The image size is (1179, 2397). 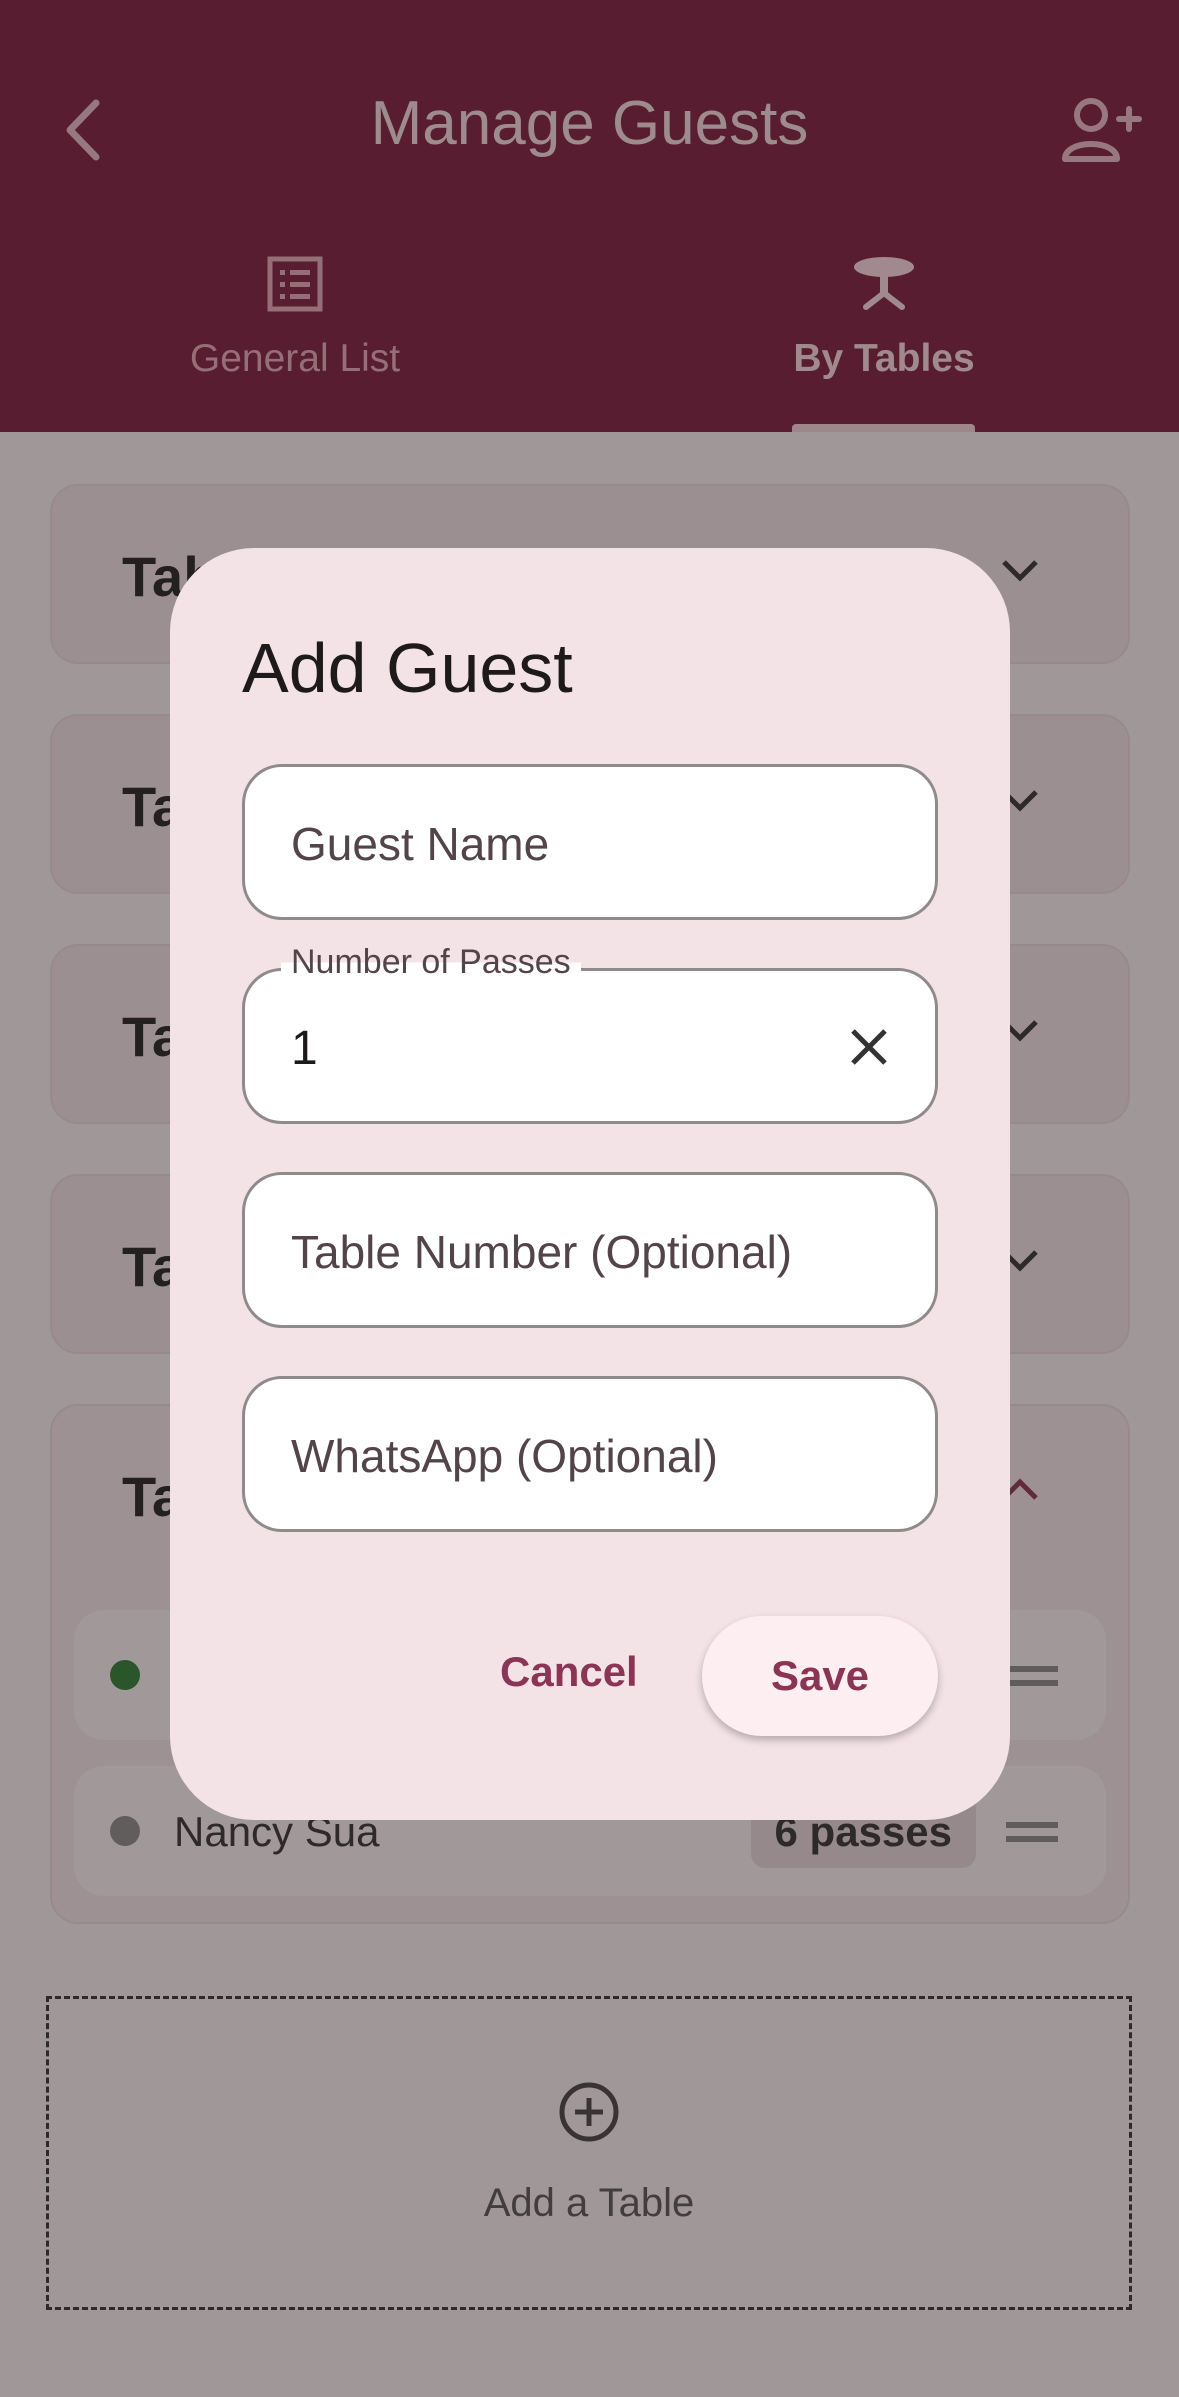 I want to click on clear-icon, so click(x=869, y=1047).